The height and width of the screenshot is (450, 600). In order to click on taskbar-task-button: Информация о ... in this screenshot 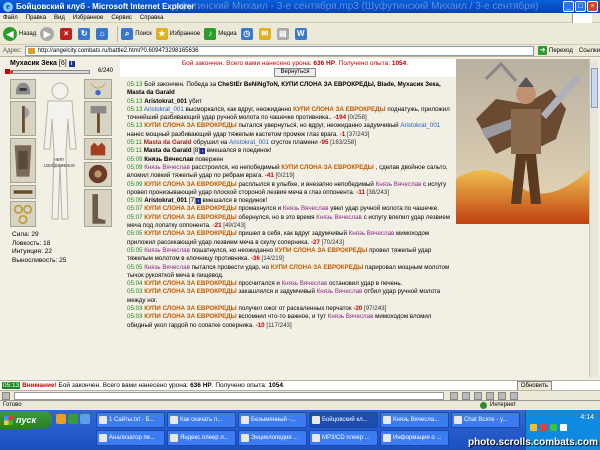, I will do `click(414, 438)`.